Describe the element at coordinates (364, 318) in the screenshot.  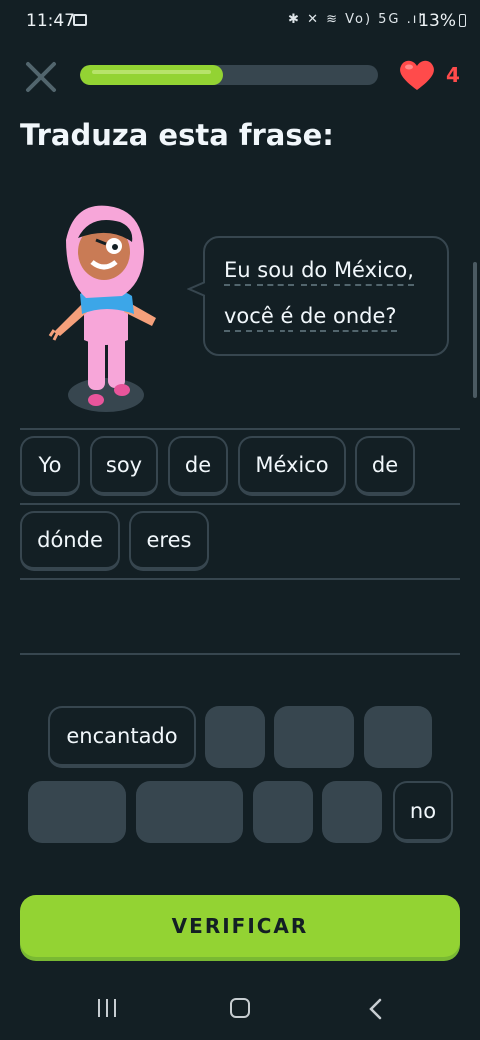
I see `prompt-word: onde?` at that location.